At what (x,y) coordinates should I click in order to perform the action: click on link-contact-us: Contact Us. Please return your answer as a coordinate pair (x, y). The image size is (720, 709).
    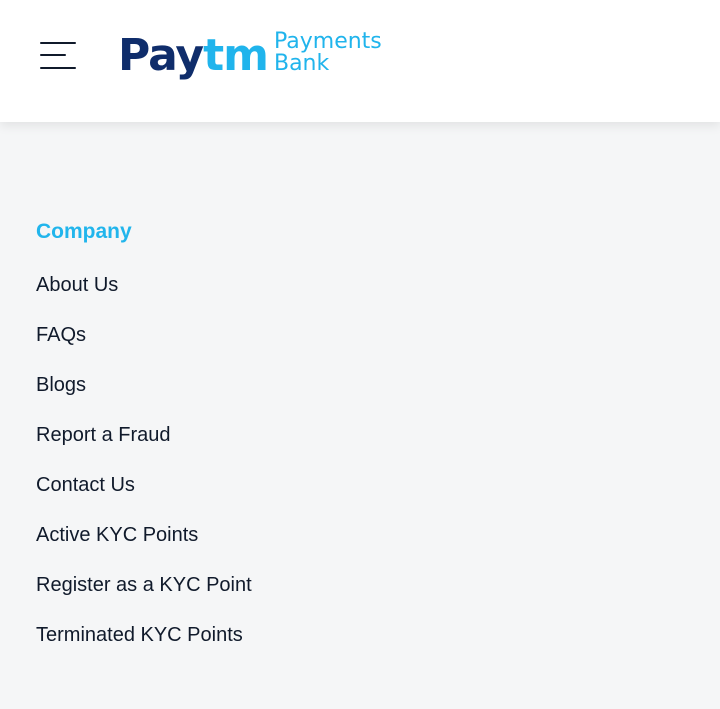
    Looking at the image, I should click on (144, 495).